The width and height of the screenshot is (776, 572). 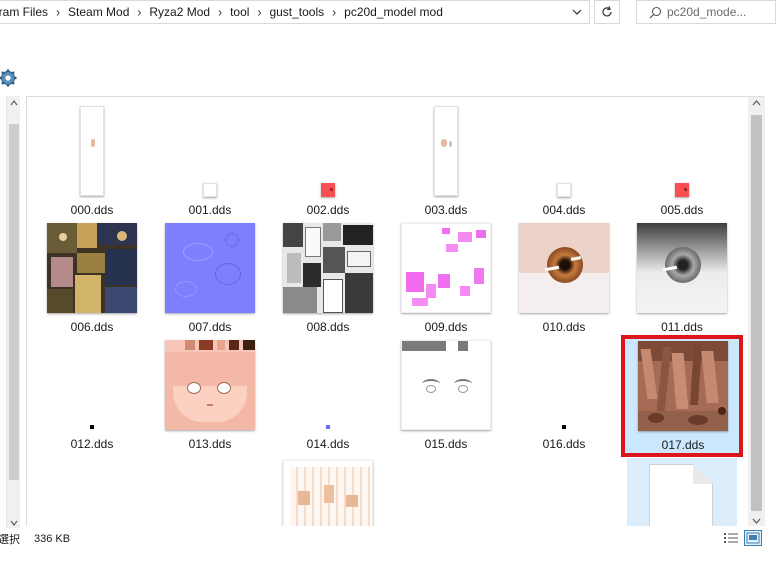 I want to click on file-item: 010.dds, so click(x=564, y=278).